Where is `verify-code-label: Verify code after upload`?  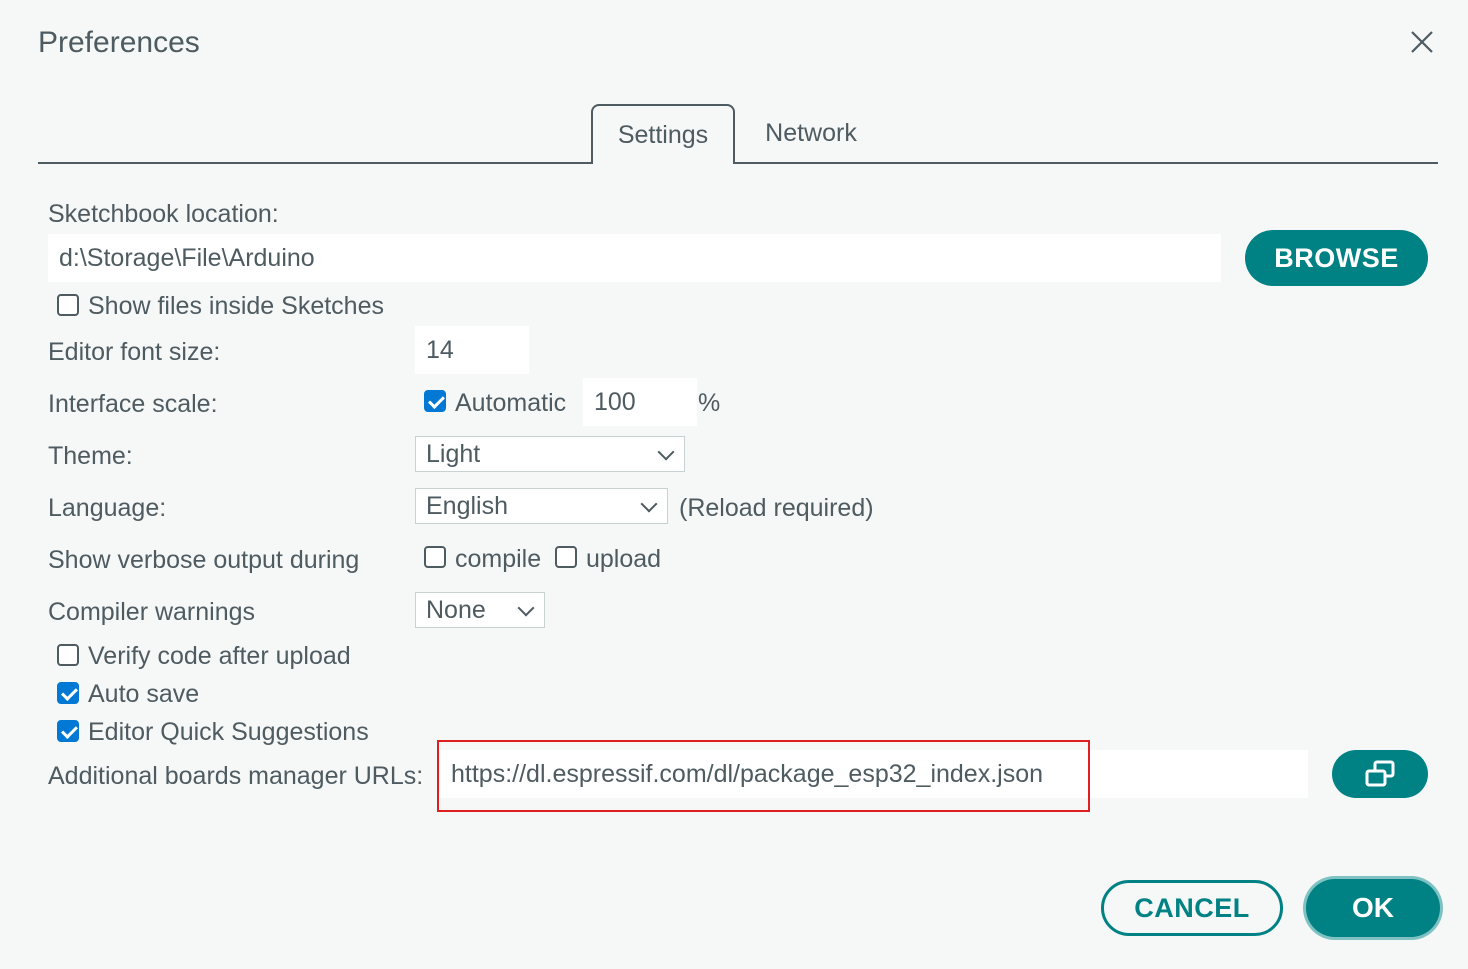 verify-code-label: Verify code after upload is located at coordinates (219, 656).